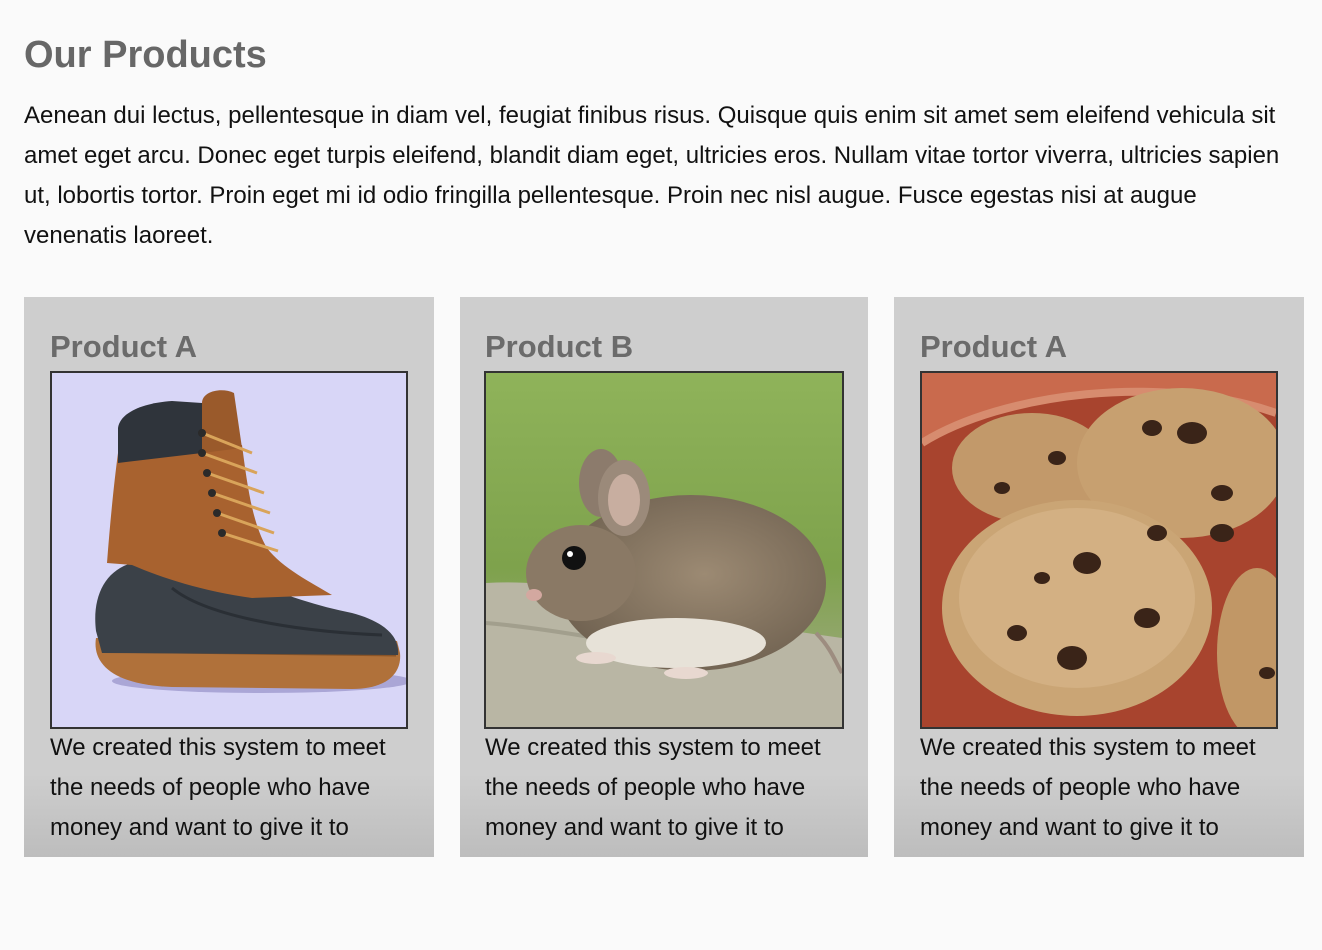  Describe the element at coordinates (559, 346) in the screenshot. I see `product-title: Product B` at that location.